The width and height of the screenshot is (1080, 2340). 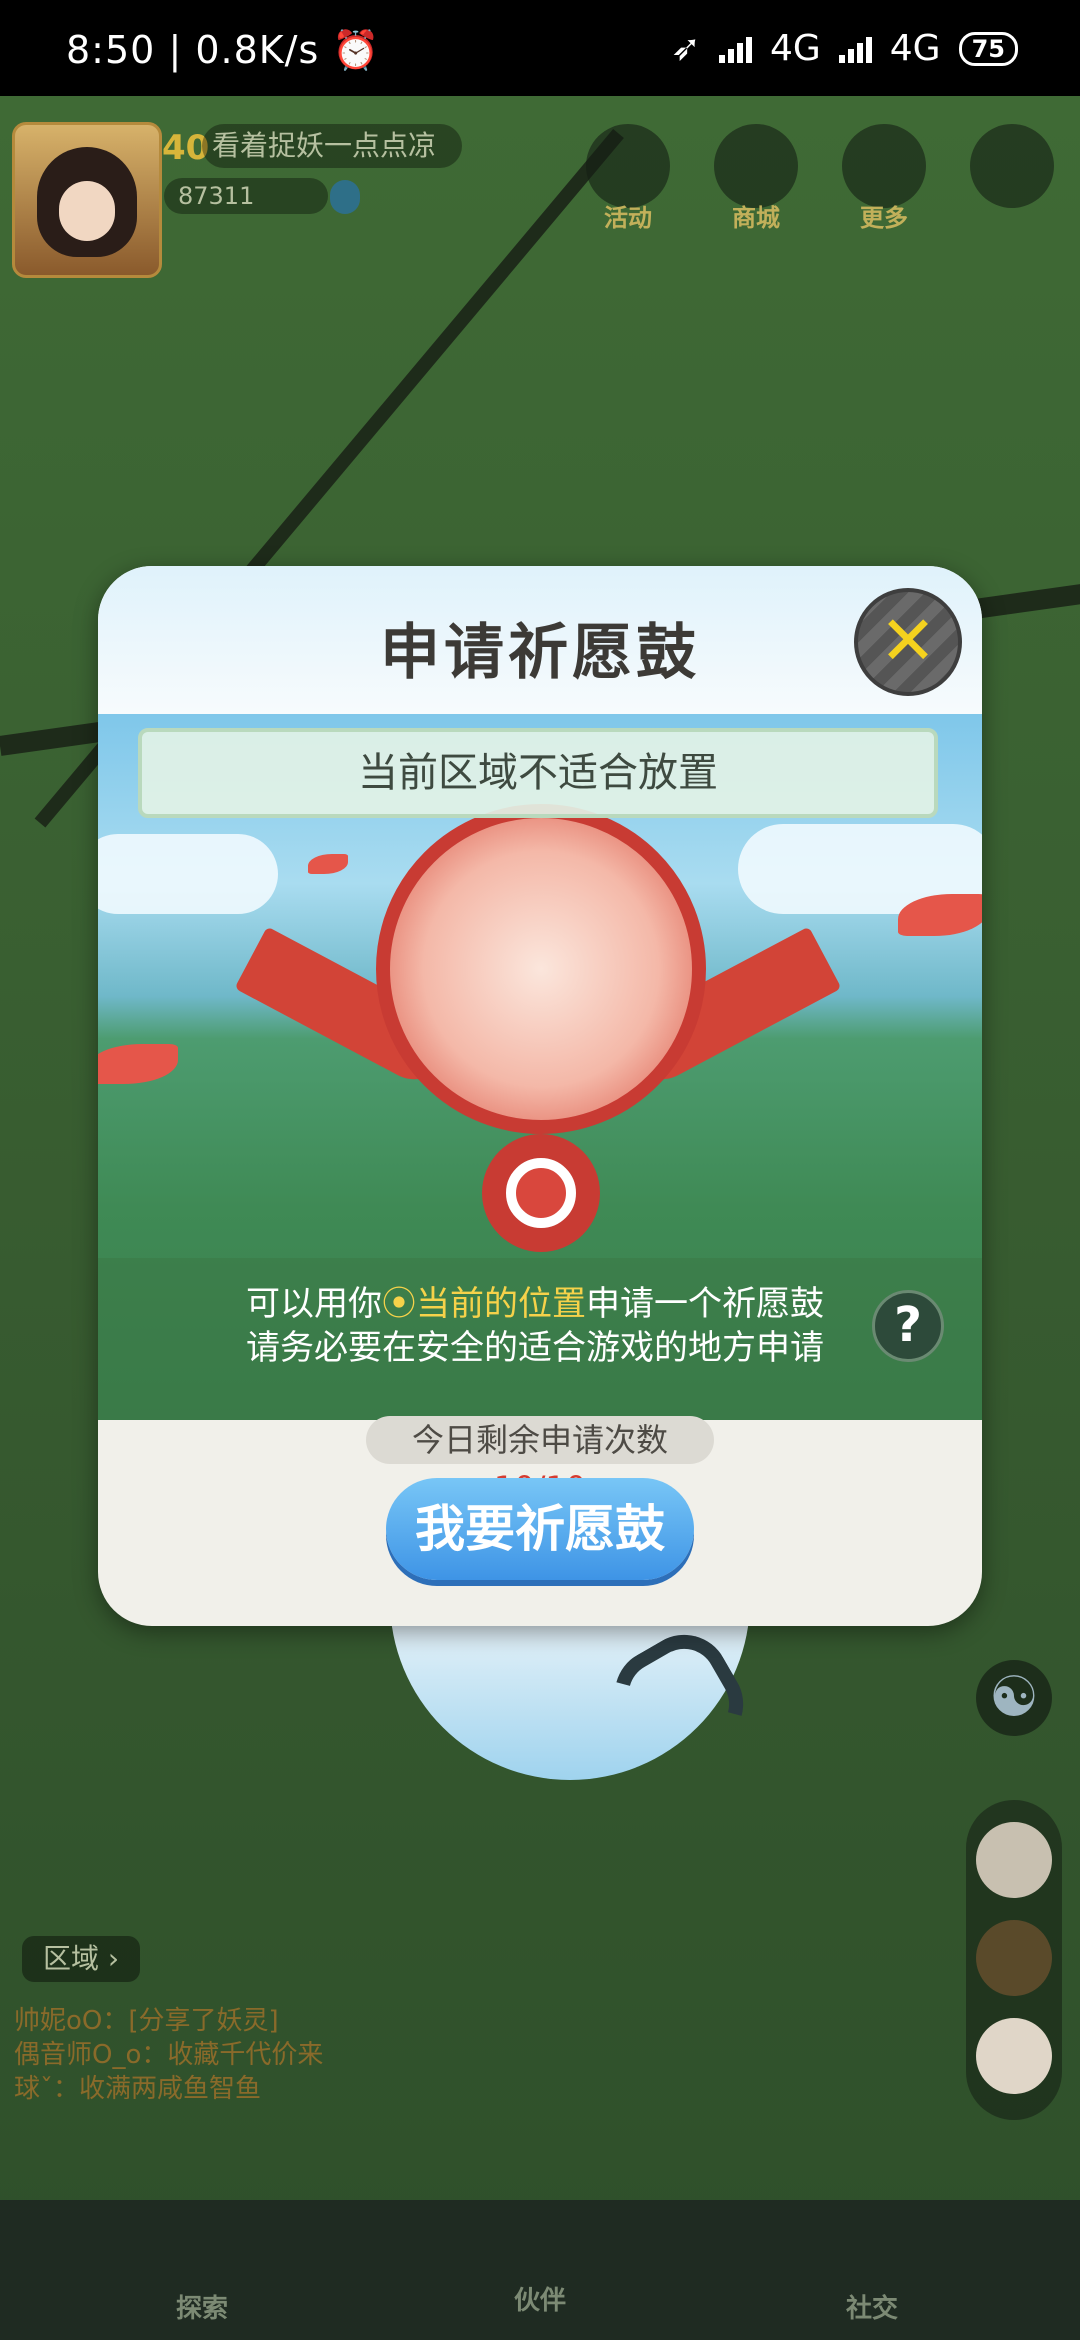 I want to click on drum-pin, so click(x=541, y=1193).